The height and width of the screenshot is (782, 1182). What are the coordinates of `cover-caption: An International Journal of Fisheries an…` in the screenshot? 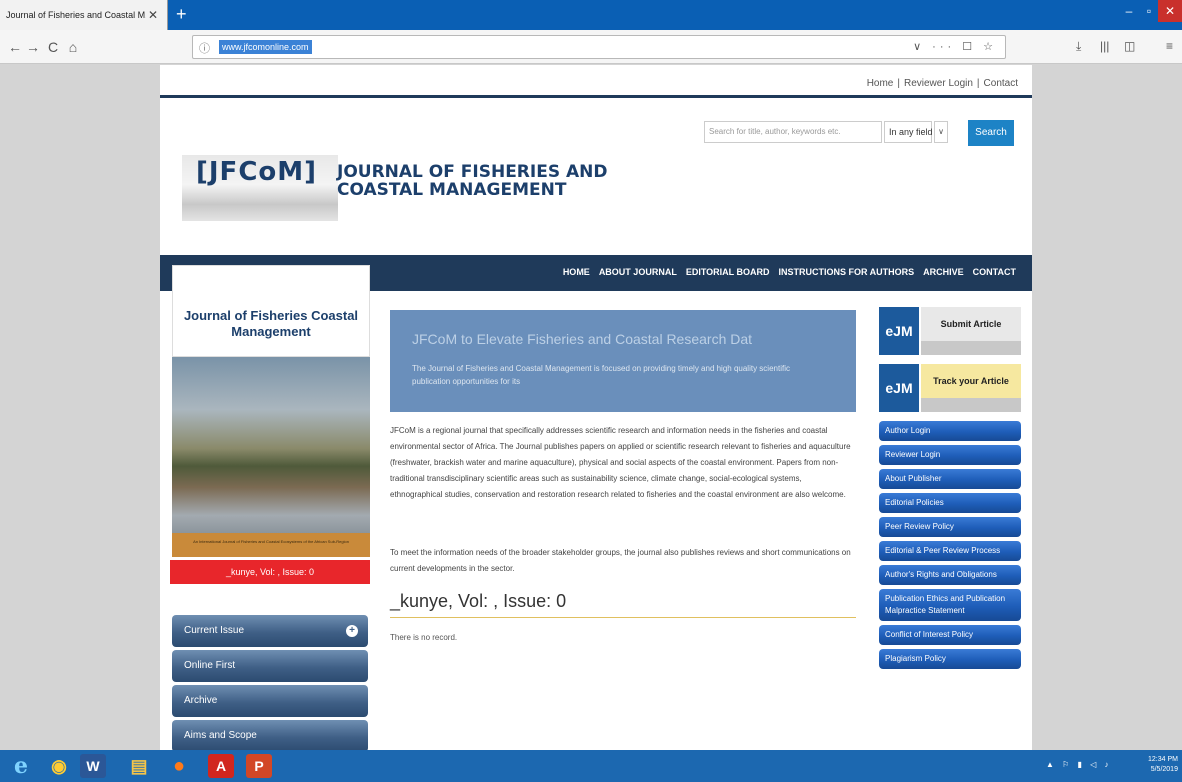 It's located at (271, 545).